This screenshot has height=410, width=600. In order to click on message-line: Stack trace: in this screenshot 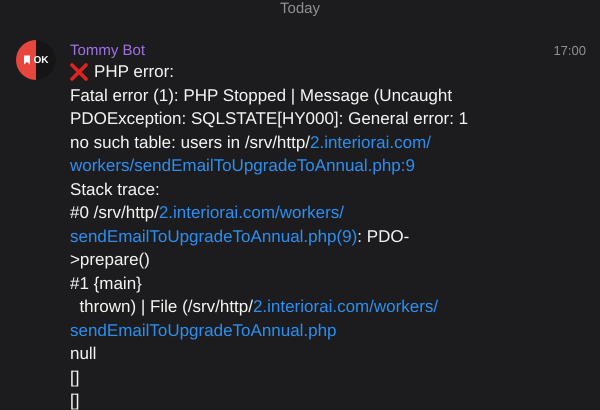, I will do `click(115, 189)`.